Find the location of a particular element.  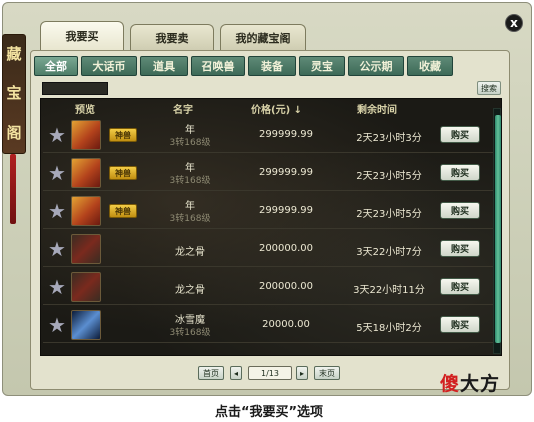

table-row: ★ 龙之骨 200000.00 3天22小时7分 购买 is located at coordinates (268, 249).